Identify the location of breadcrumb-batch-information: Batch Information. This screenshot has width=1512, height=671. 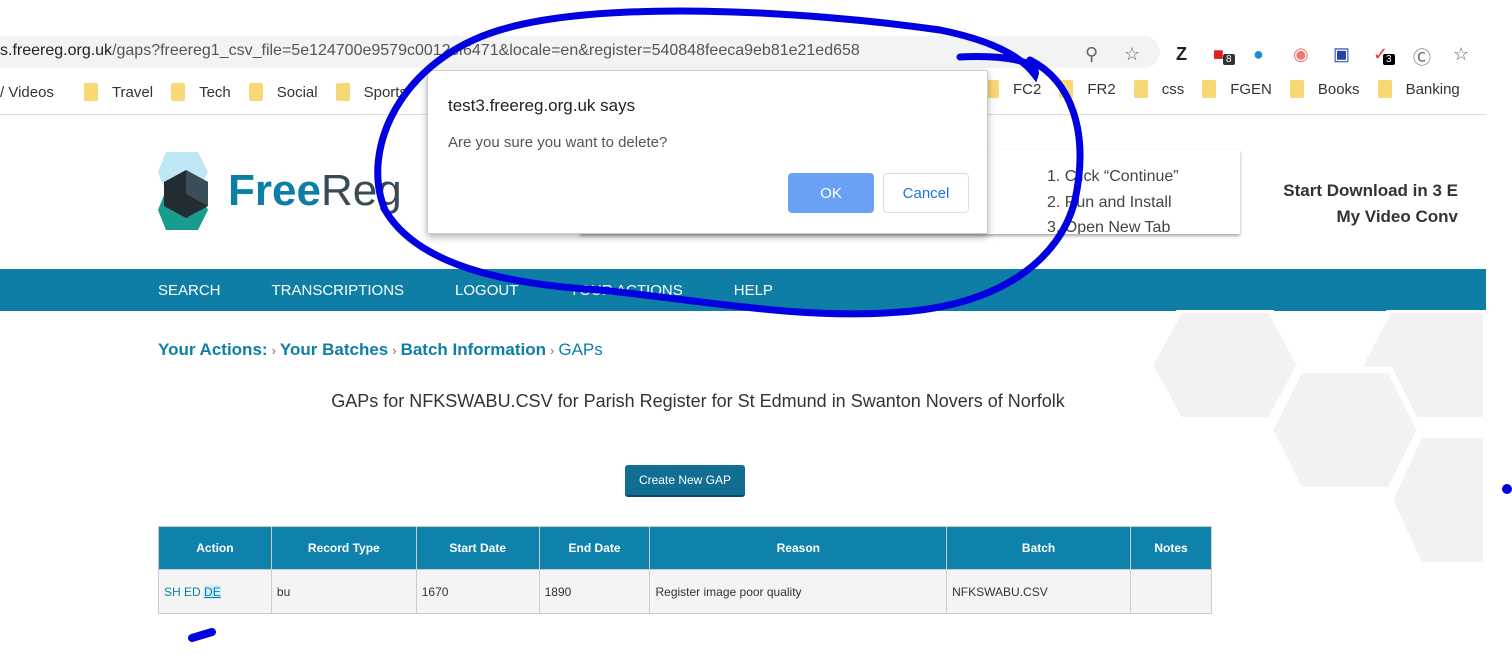
(473, 349).